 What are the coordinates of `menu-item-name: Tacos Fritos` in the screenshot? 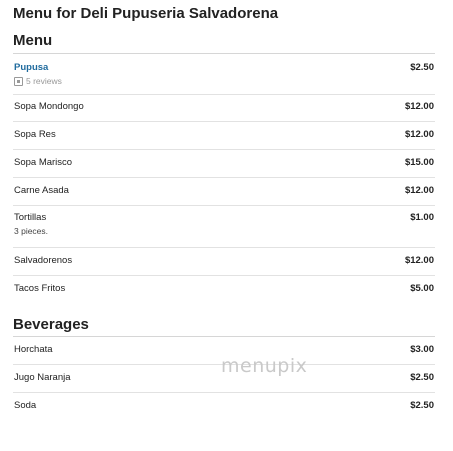 It's located at (40, 288).